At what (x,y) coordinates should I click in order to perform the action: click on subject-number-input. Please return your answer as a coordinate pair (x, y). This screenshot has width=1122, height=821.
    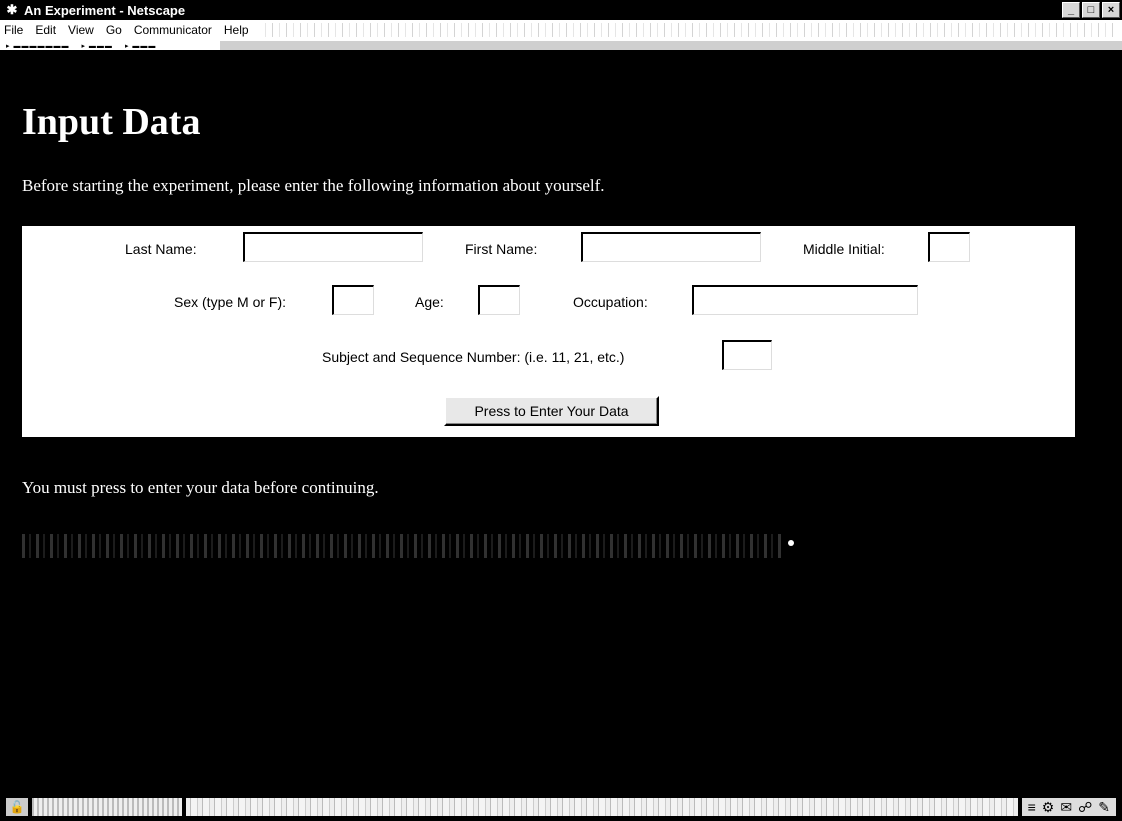
    Looking at the image, I should click on (747, 355).